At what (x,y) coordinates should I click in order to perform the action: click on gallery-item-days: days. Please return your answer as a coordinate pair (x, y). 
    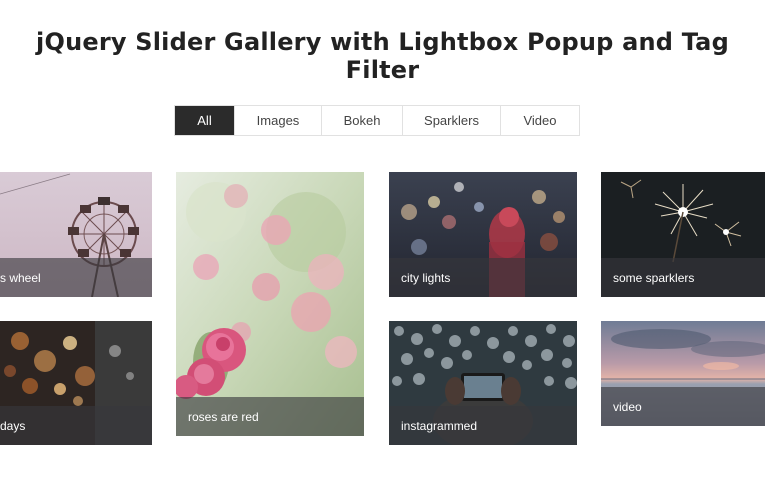
    Looking at the image, I should click on (76, 383).